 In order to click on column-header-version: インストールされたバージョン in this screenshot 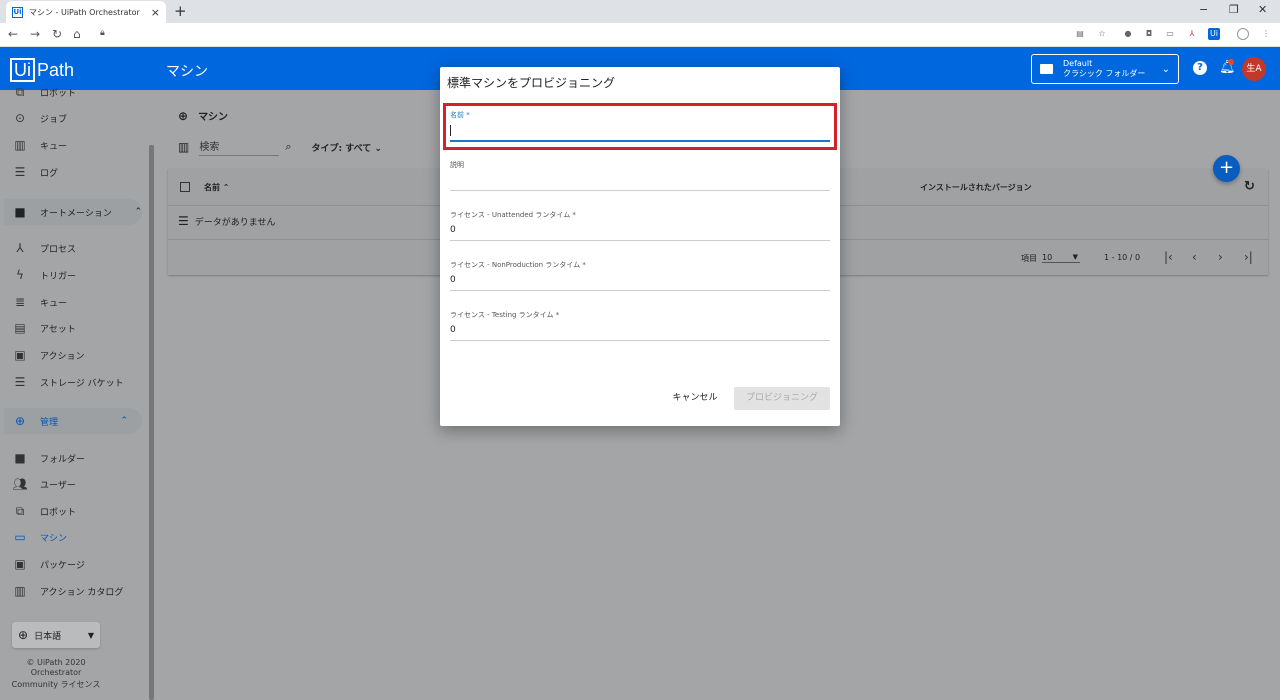, I will do `click(976, 187)`.